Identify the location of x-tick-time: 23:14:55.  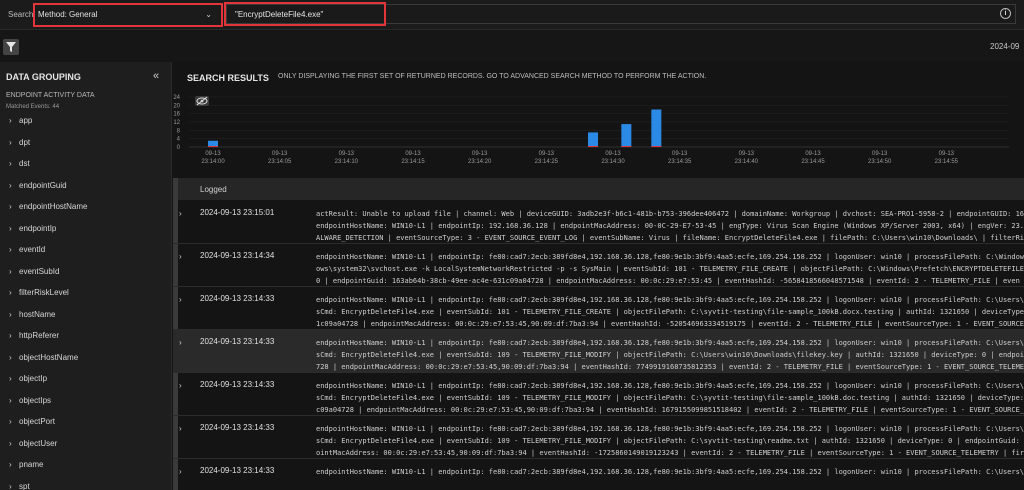
(947, 162).